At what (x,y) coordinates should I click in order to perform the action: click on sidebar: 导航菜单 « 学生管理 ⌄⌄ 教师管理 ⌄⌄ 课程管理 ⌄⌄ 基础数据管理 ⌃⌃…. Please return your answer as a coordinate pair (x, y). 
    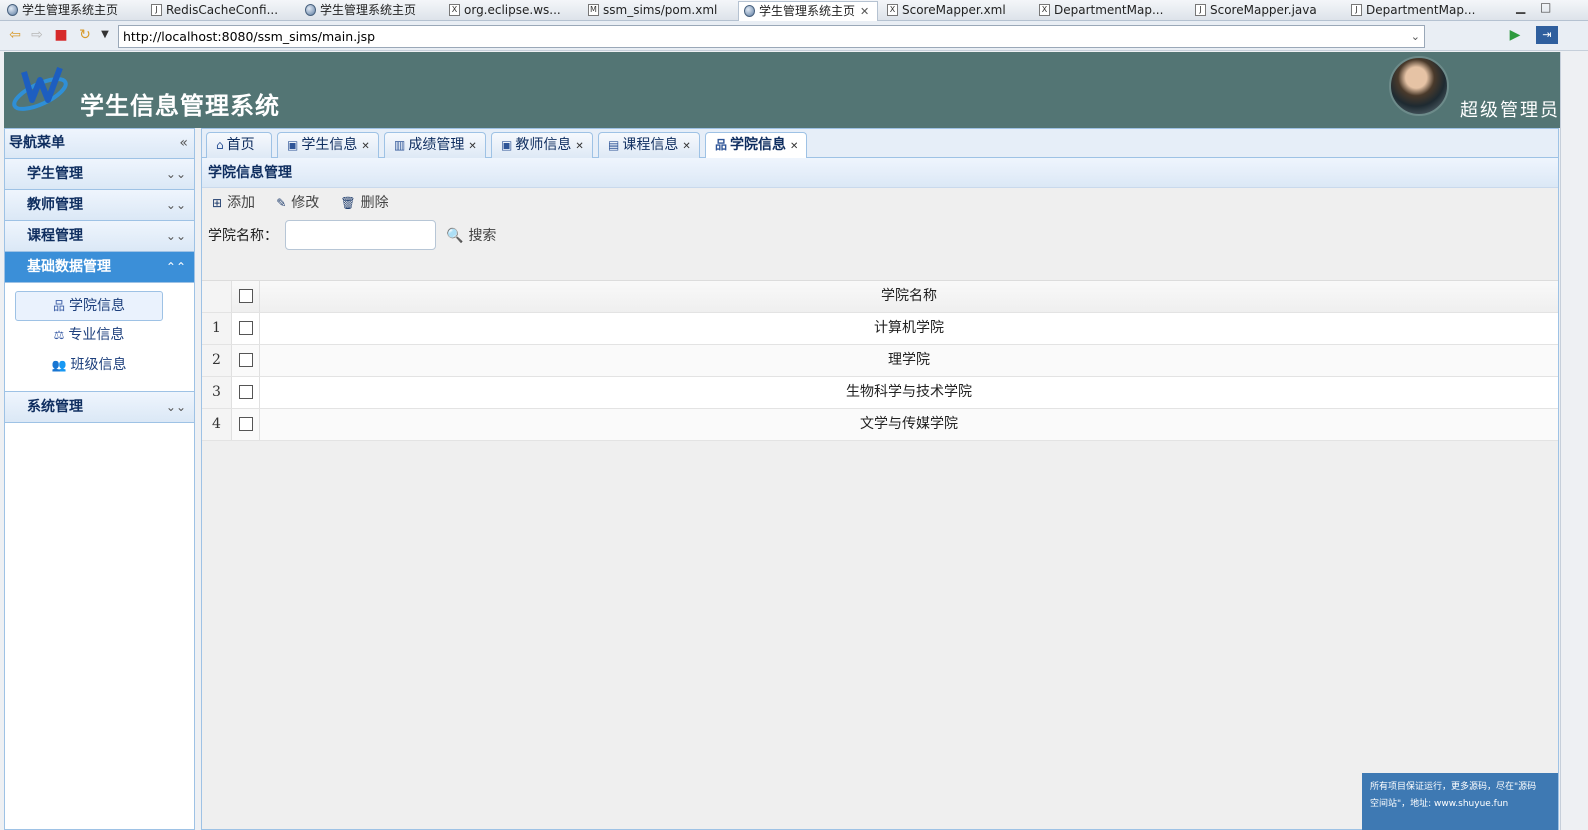
    Looking at the image, I should click on (99, 479).